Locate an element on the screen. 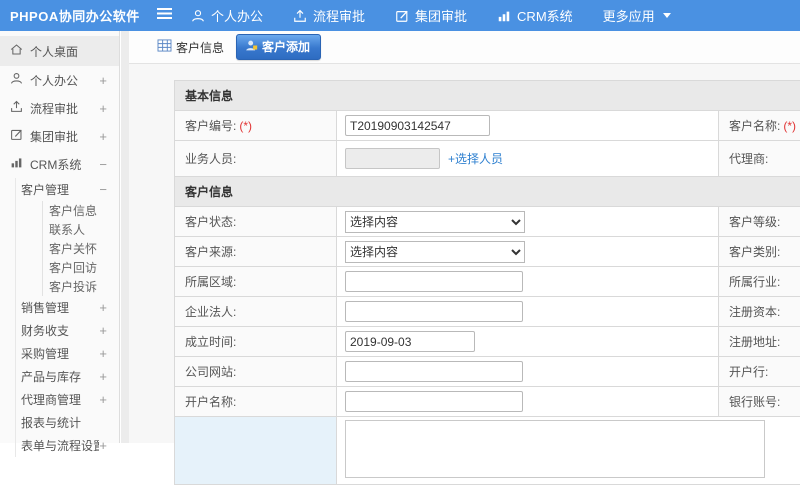 Image resolution: width=800 pixels, height=485 pixels. remark-textarea is located at coordinates (555, 449).